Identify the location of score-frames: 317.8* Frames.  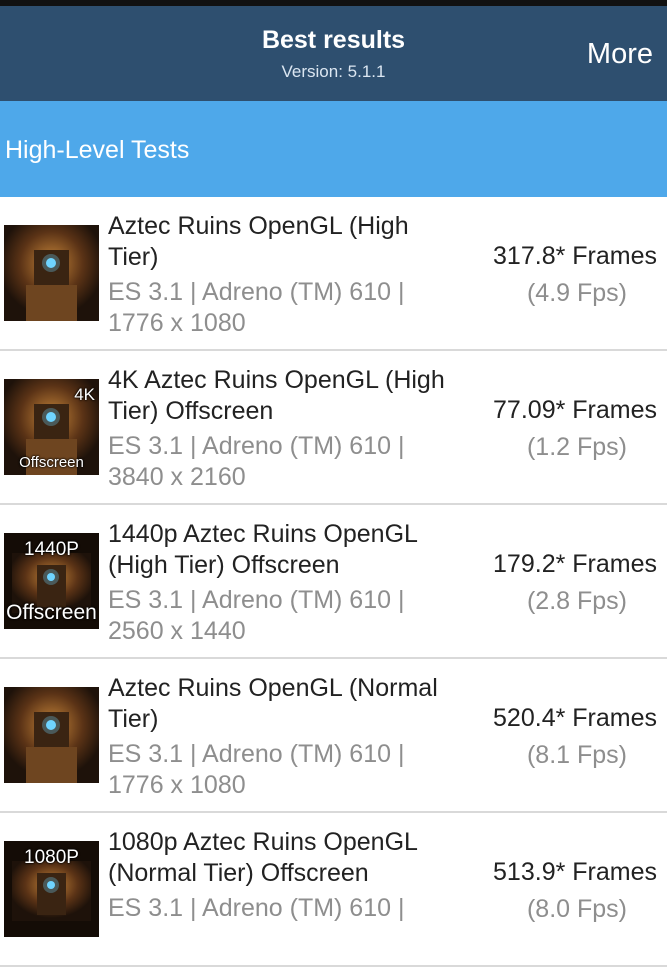
(575, 256).